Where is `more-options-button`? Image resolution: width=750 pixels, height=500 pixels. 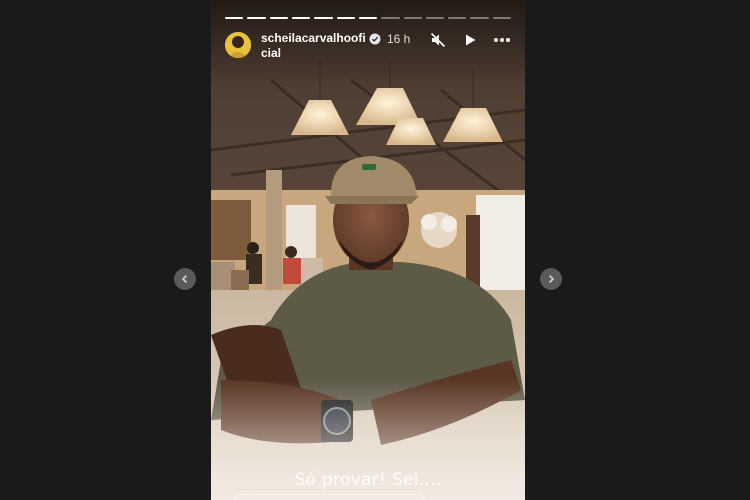 more-options-button is located at coordinates (502, 40).